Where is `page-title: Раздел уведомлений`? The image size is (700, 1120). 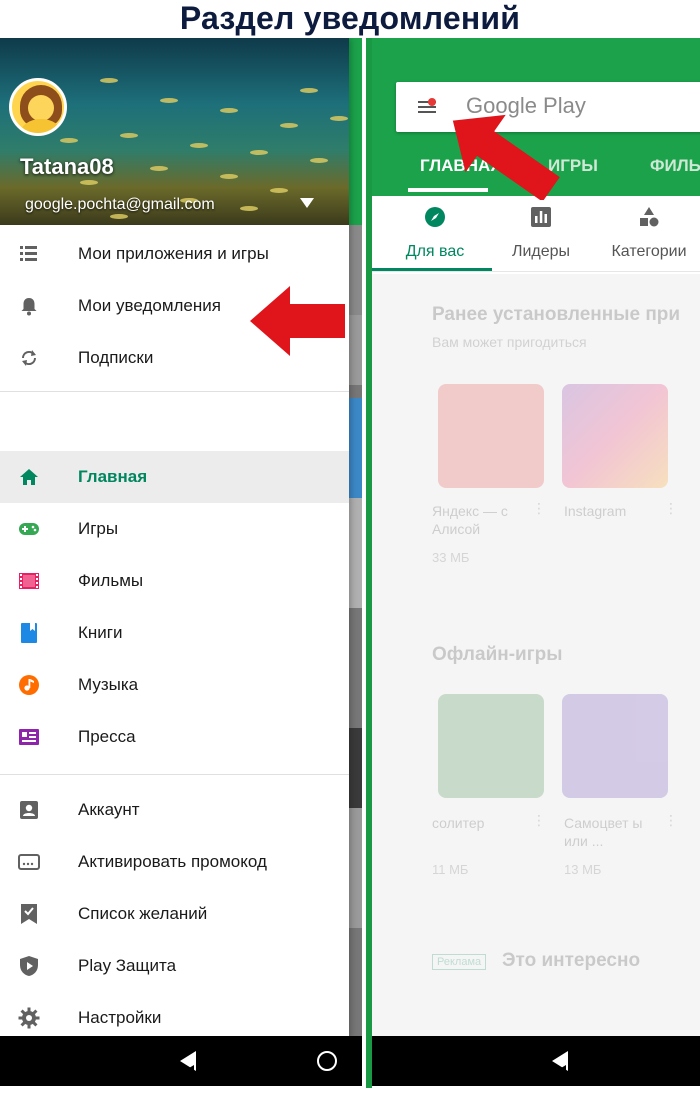
page-title: Раздел уведомлений is located at coordinates (350, 18).